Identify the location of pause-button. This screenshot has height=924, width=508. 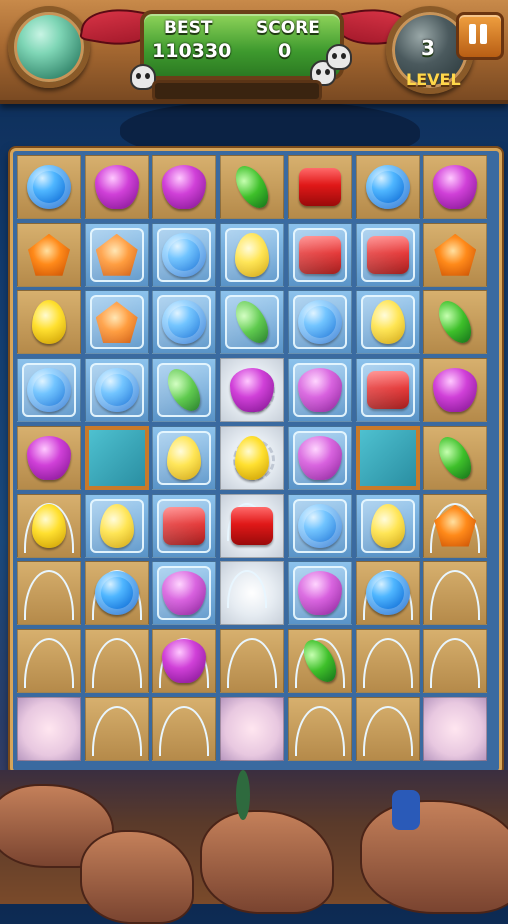
(480, 36).